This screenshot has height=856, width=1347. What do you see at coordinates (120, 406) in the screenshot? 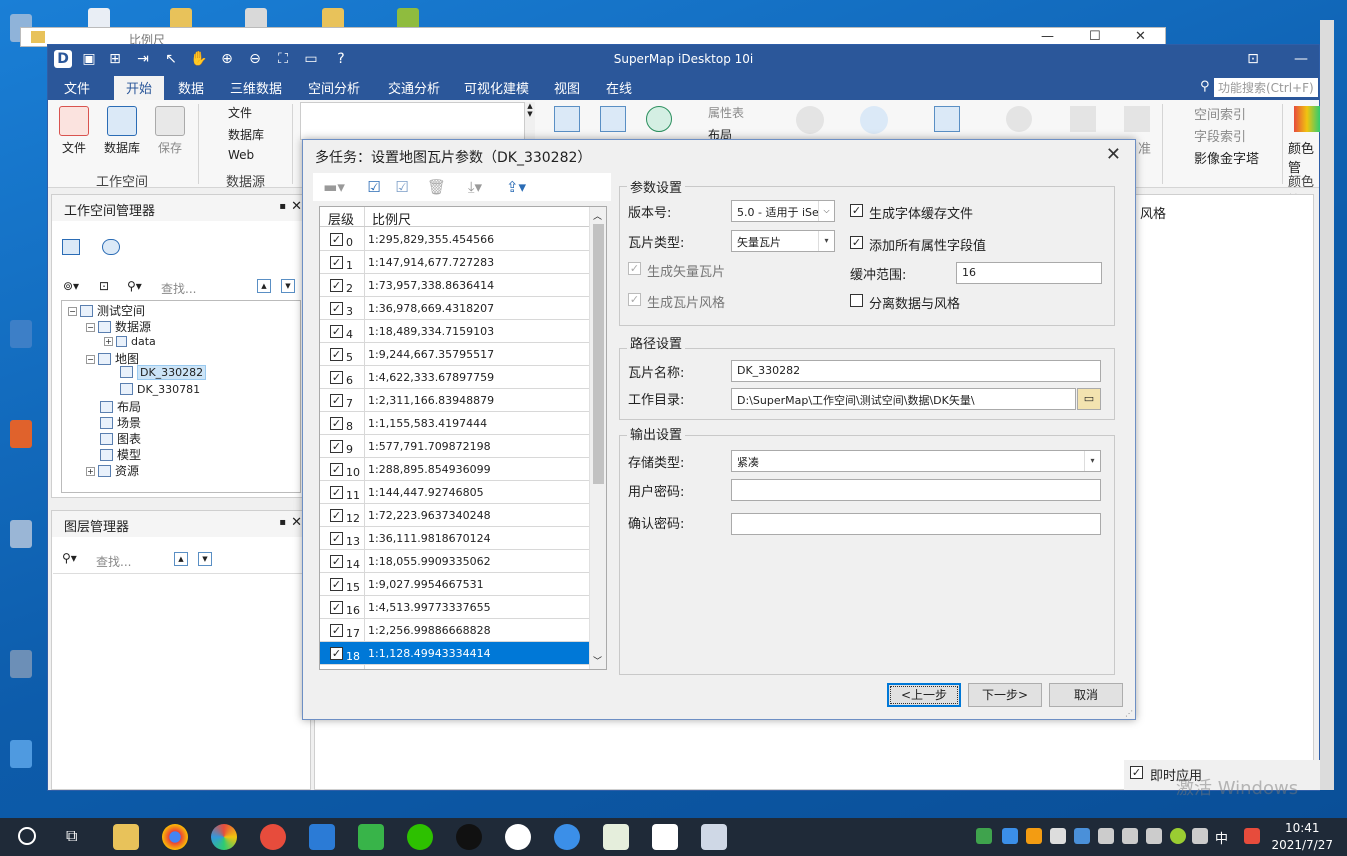
I see `tree-layouts: 布局` at bounding box center [120, 406].